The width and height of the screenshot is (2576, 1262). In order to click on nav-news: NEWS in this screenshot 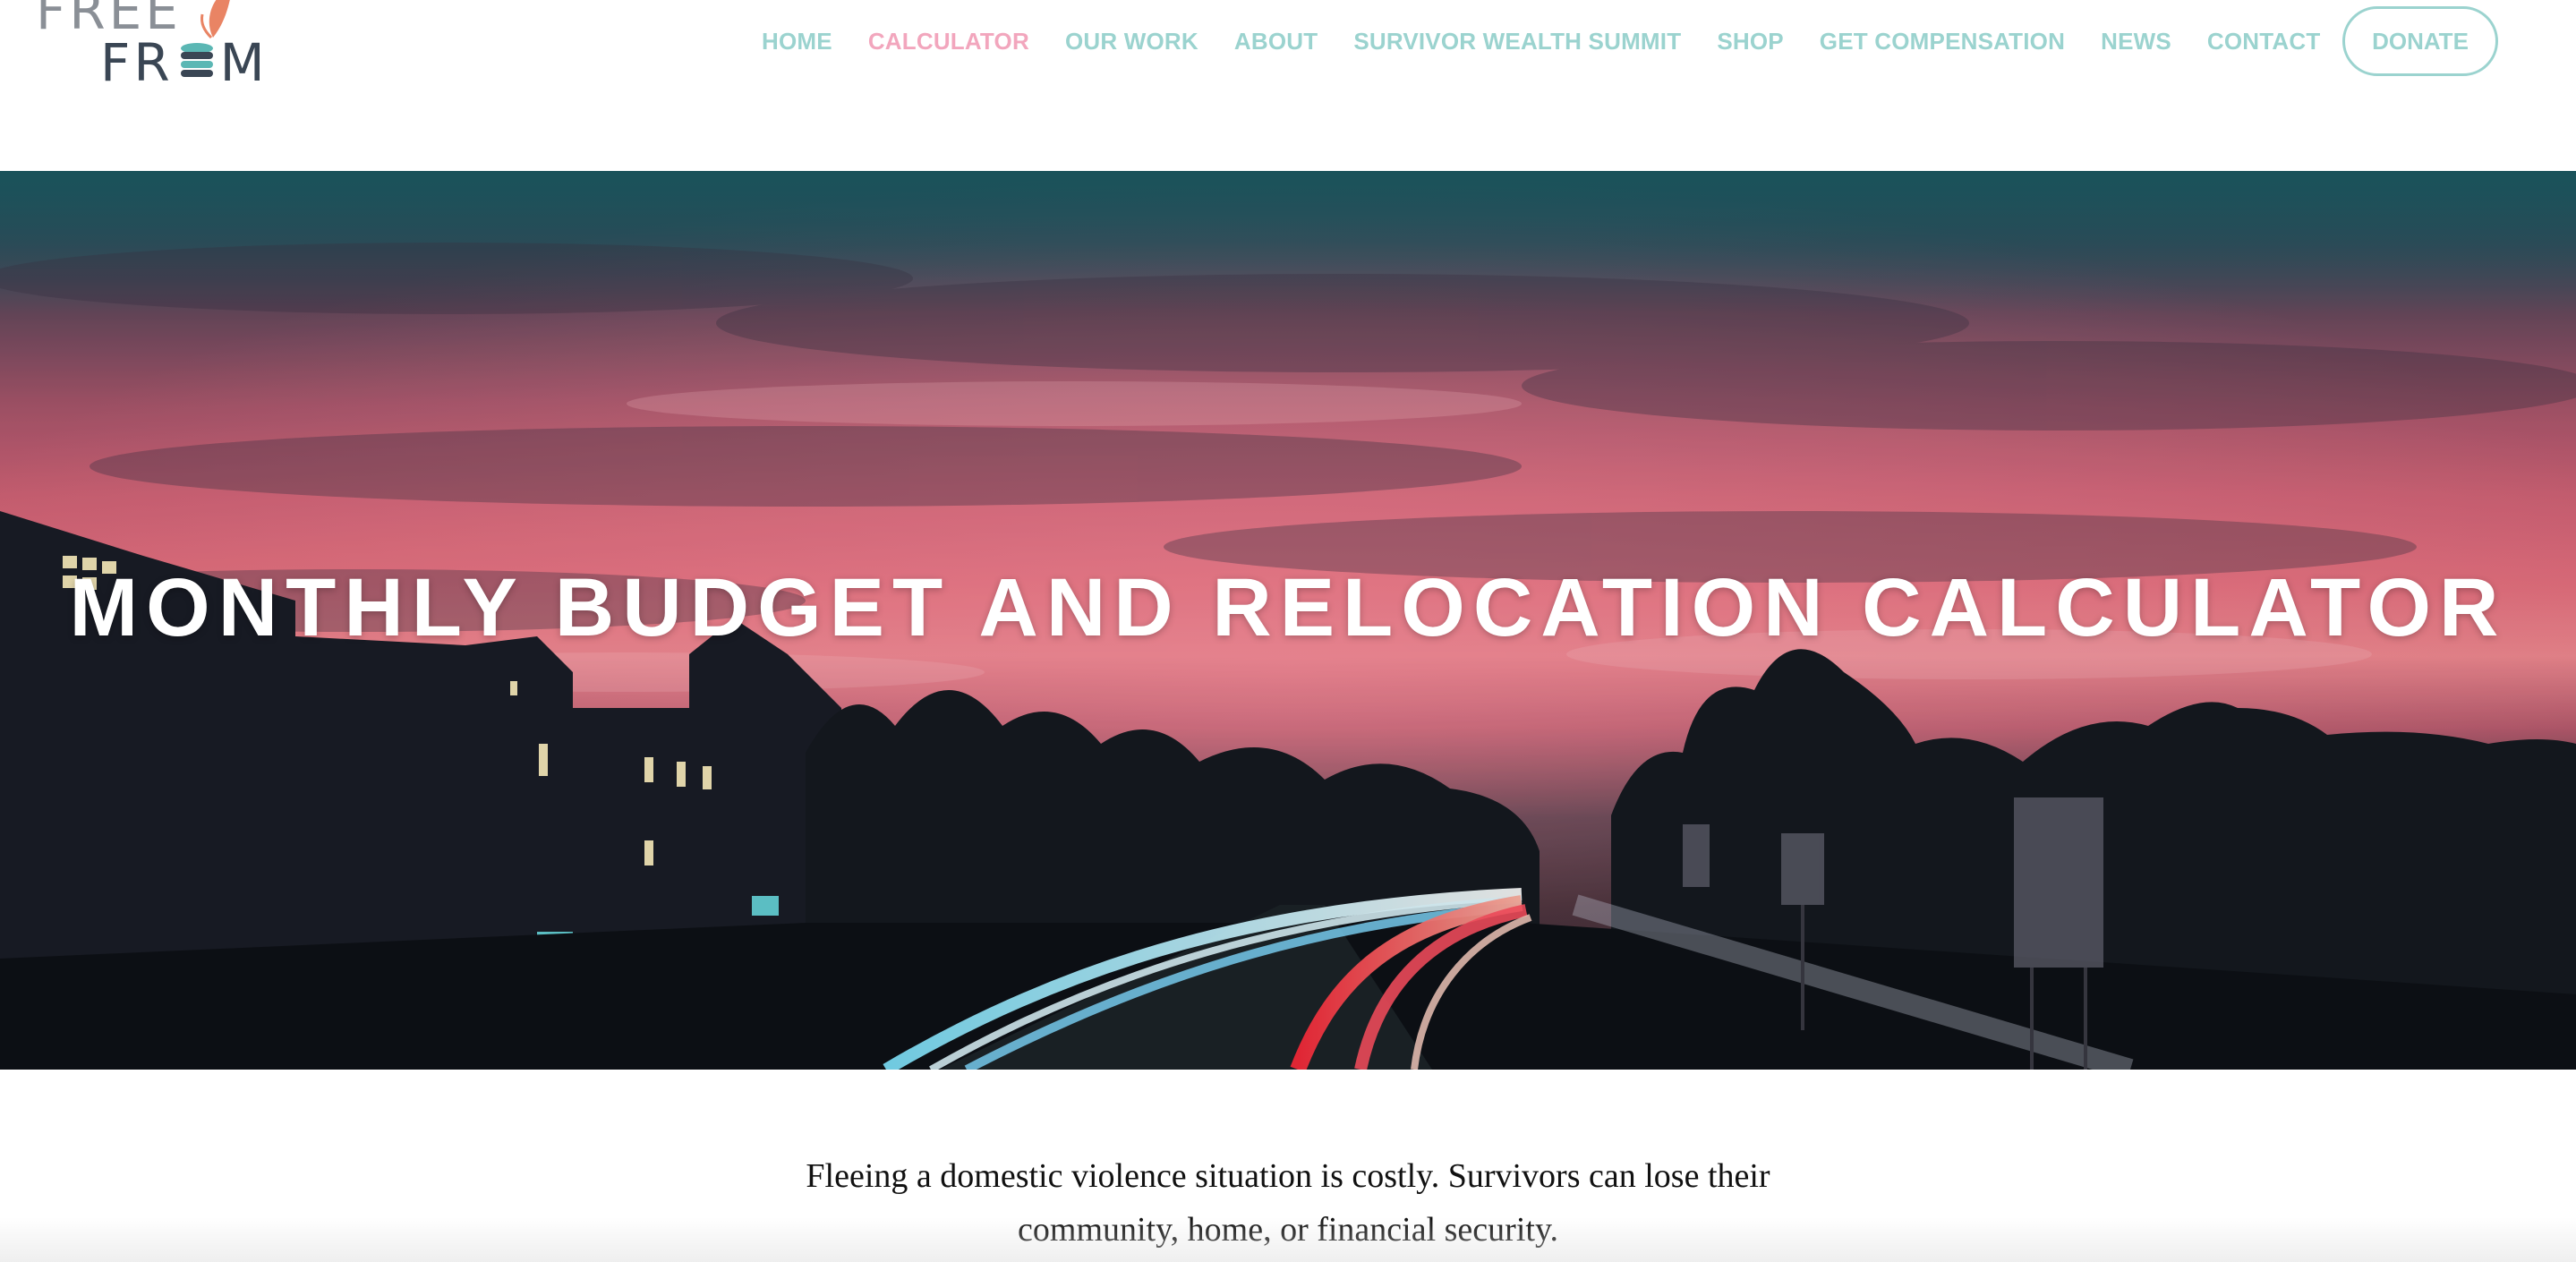, I will do `click(2136, 41)`.